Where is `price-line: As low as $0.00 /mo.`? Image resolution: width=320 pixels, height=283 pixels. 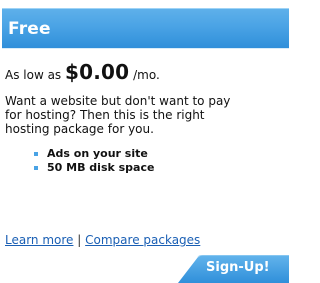 price-line: As low as $0.00 /mo. is located at coordinates (82, 73).